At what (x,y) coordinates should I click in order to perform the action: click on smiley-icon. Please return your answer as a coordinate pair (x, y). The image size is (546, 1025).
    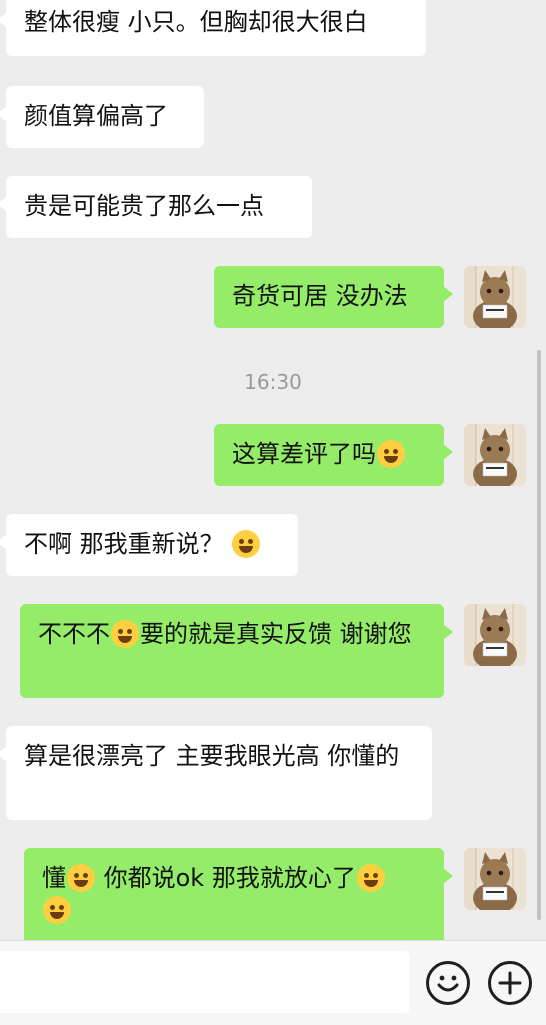
    Looking at the image, I should click on (448, 983).